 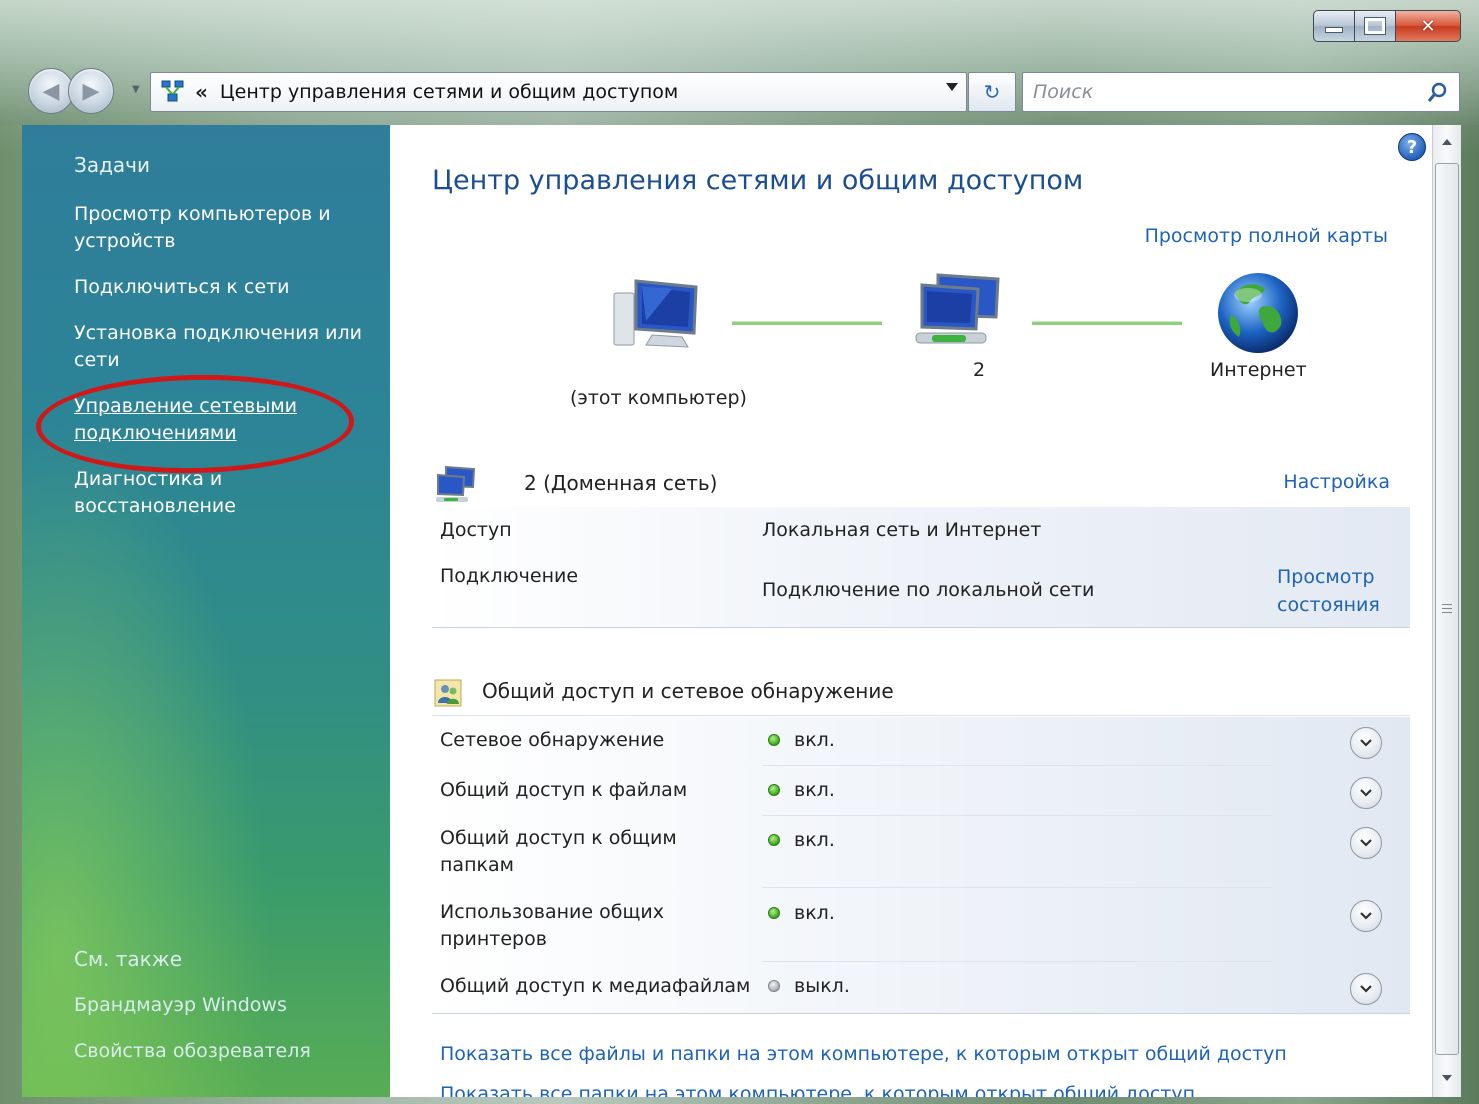 What do you see at coordinates (774, 986) in the screenshot?
I see `status-off-icon` at bounding box center [774, 986].